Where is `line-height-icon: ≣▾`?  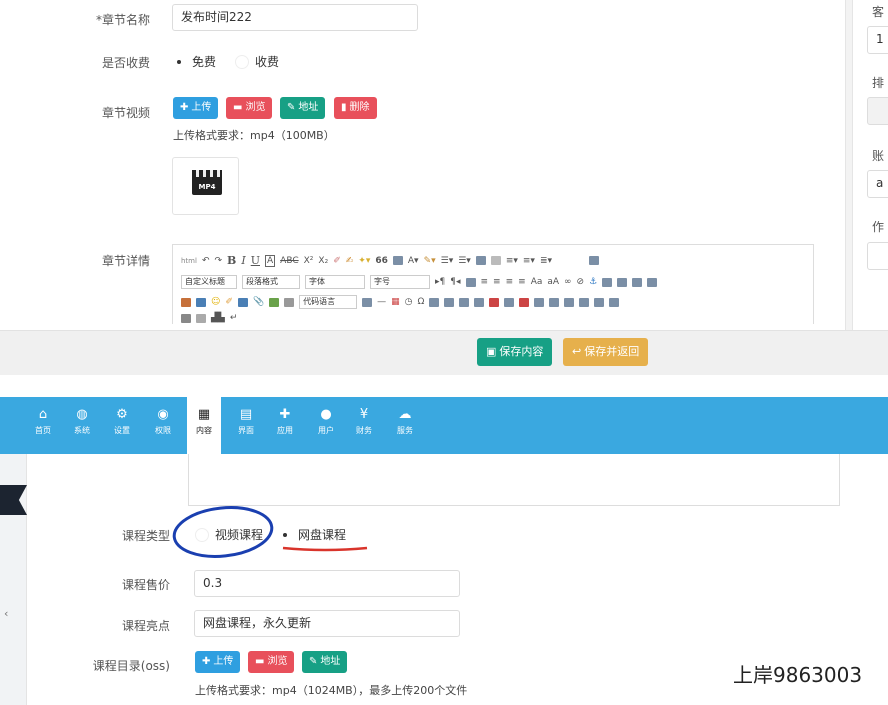
line-height-icon: ≣▾ is located at coordinates (546, 261).